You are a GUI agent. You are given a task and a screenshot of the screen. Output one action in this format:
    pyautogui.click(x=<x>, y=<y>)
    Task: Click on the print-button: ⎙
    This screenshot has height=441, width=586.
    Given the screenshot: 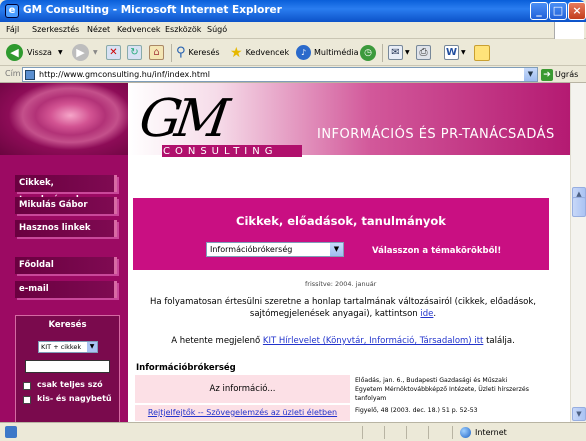 What is the action you would take?
    pyautogui.click(x=423, y=52)
    